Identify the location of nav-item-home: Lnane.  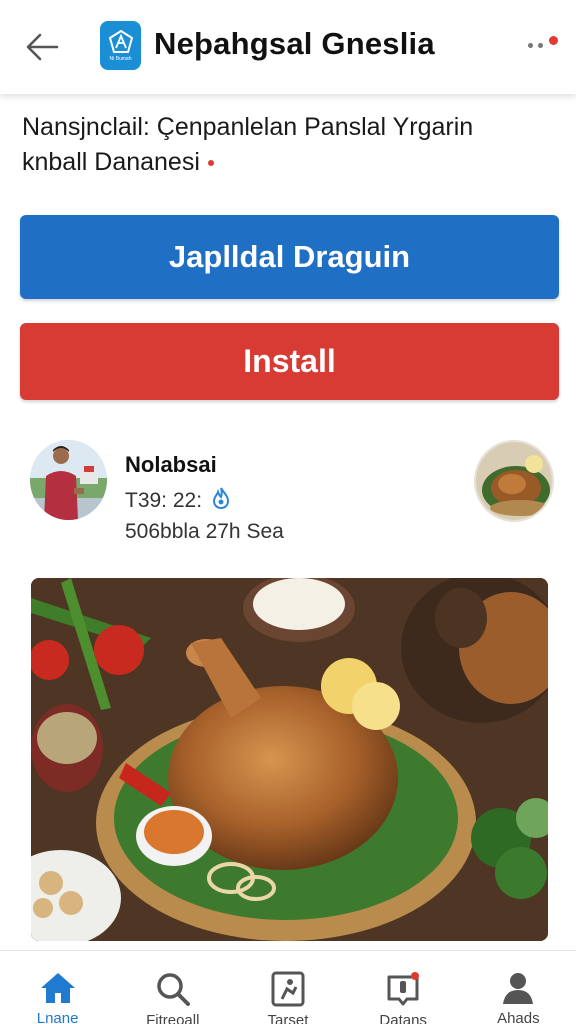
(57, 987).